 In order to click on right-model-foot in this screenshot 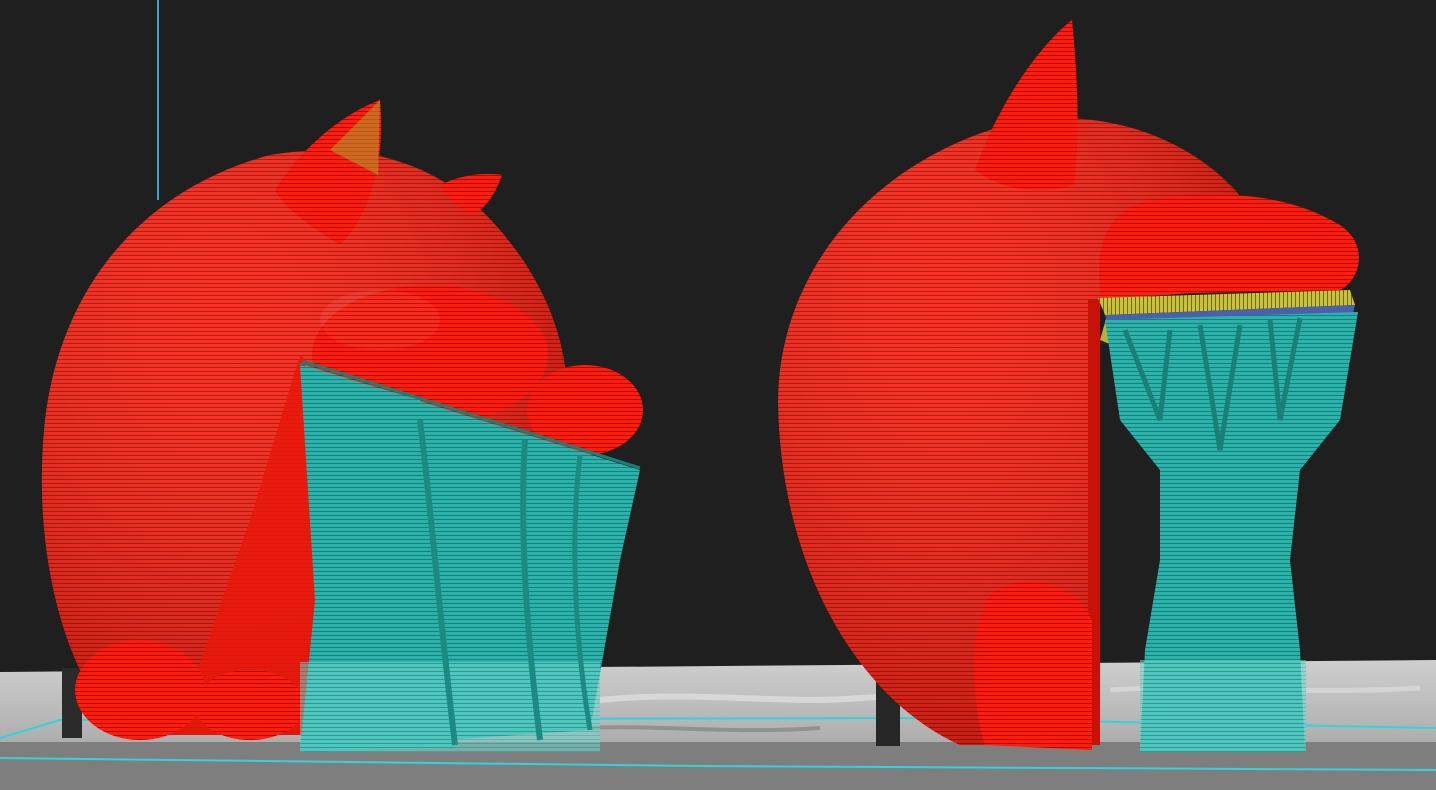, I will do `click(1033, 665)`.